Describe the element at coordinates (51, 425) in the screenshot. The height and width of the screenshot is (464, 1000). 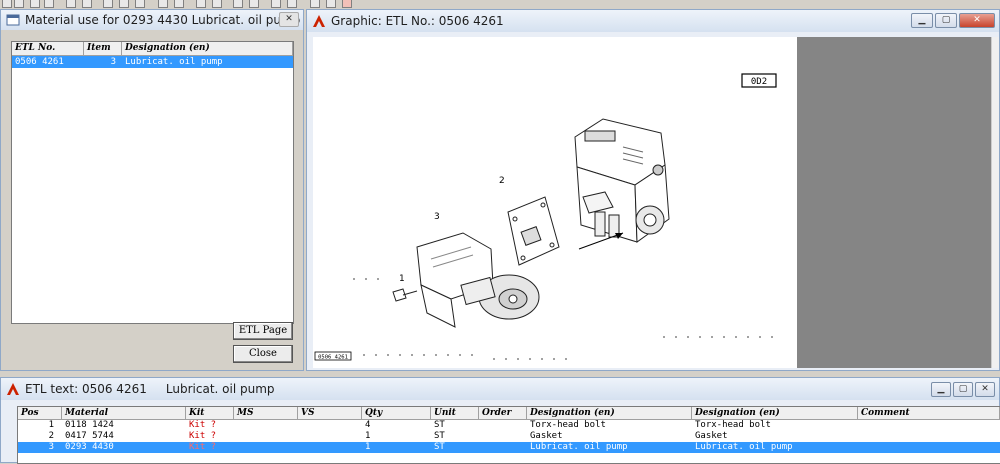
I see `pos-cell: 1` at that location.